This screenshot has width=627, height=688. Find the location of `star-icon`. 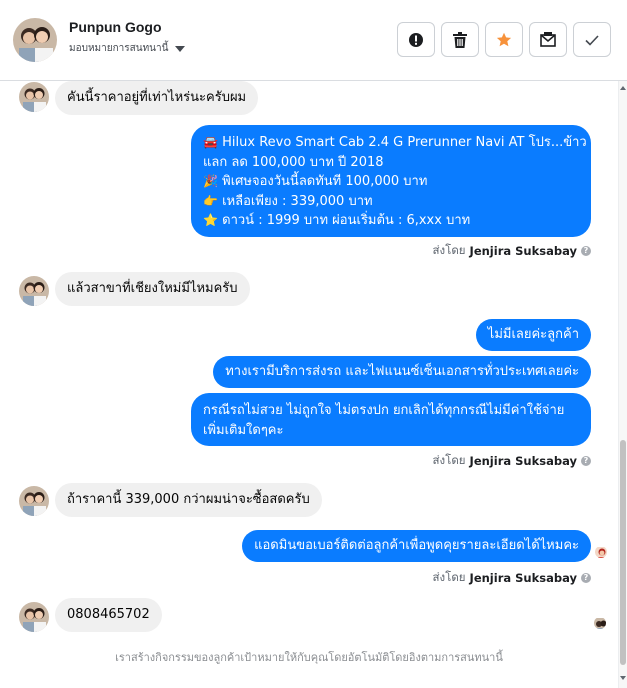

star-icon is located at coordinates (504, 39).